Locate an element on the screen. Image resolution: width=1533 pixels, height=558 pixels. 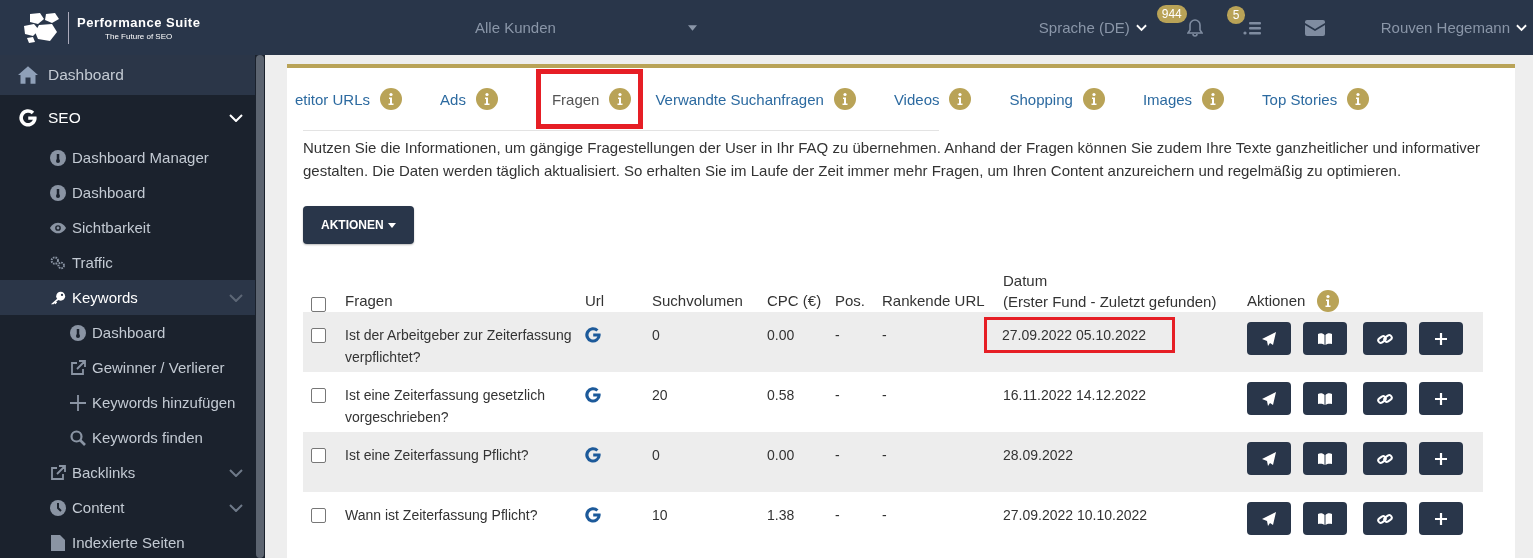
column-subheader: (Erster Fund - Zuletzt gefunden) is located at coordinates (1110, 302).